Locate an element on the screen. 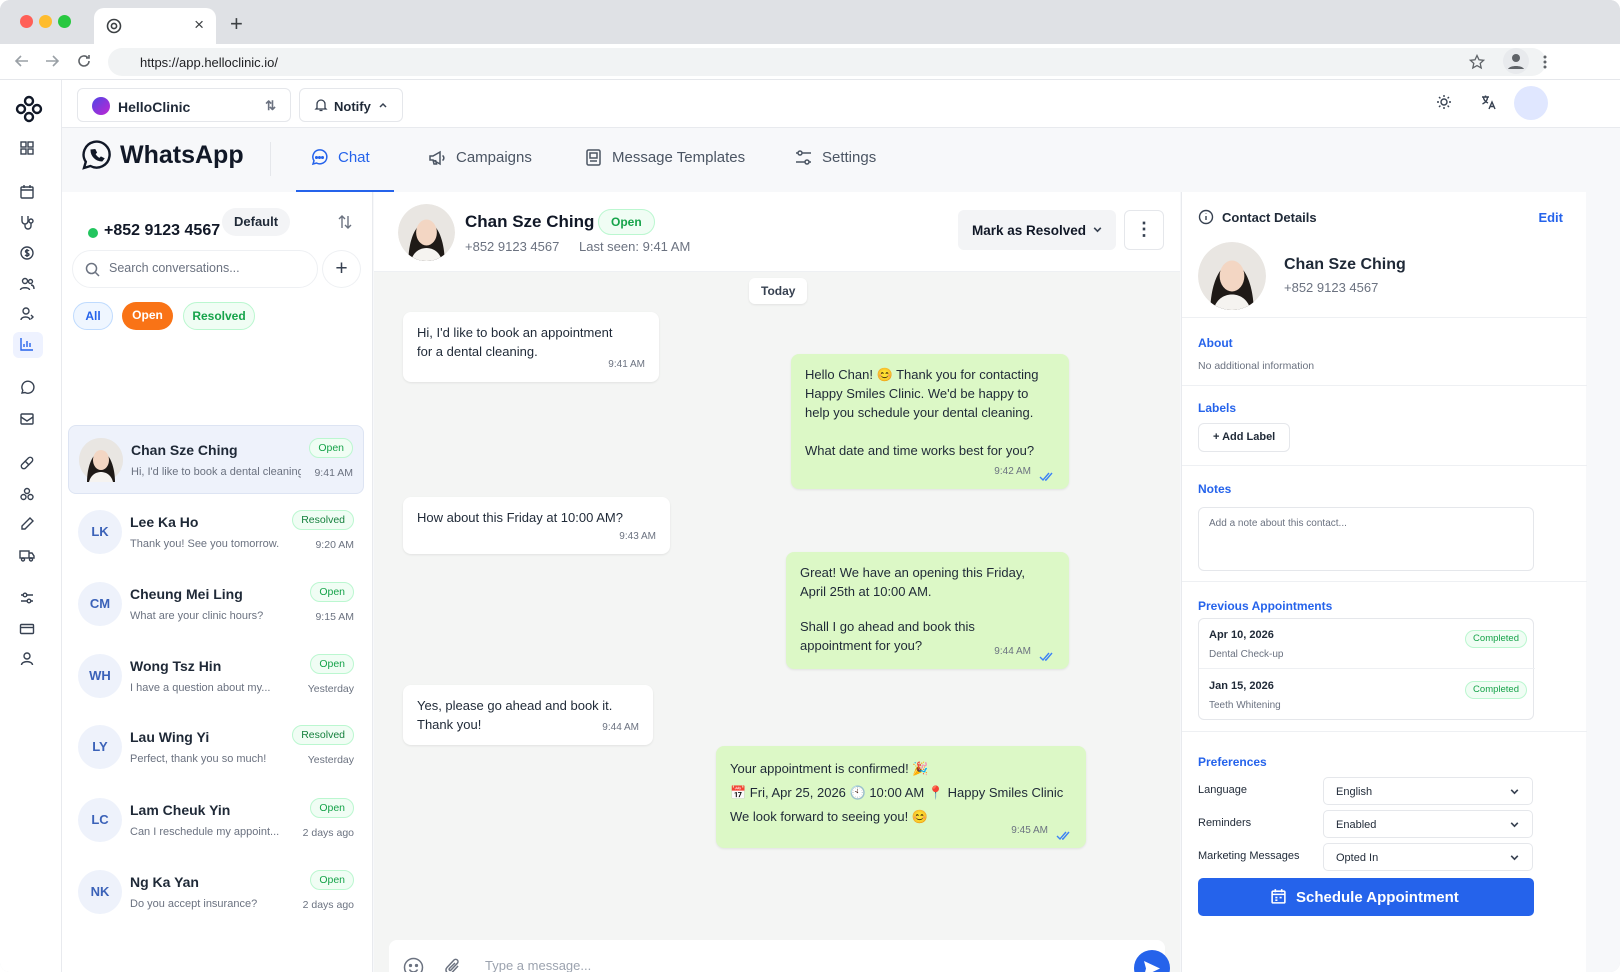  attachment-icon is located at coordinates (453, 964).